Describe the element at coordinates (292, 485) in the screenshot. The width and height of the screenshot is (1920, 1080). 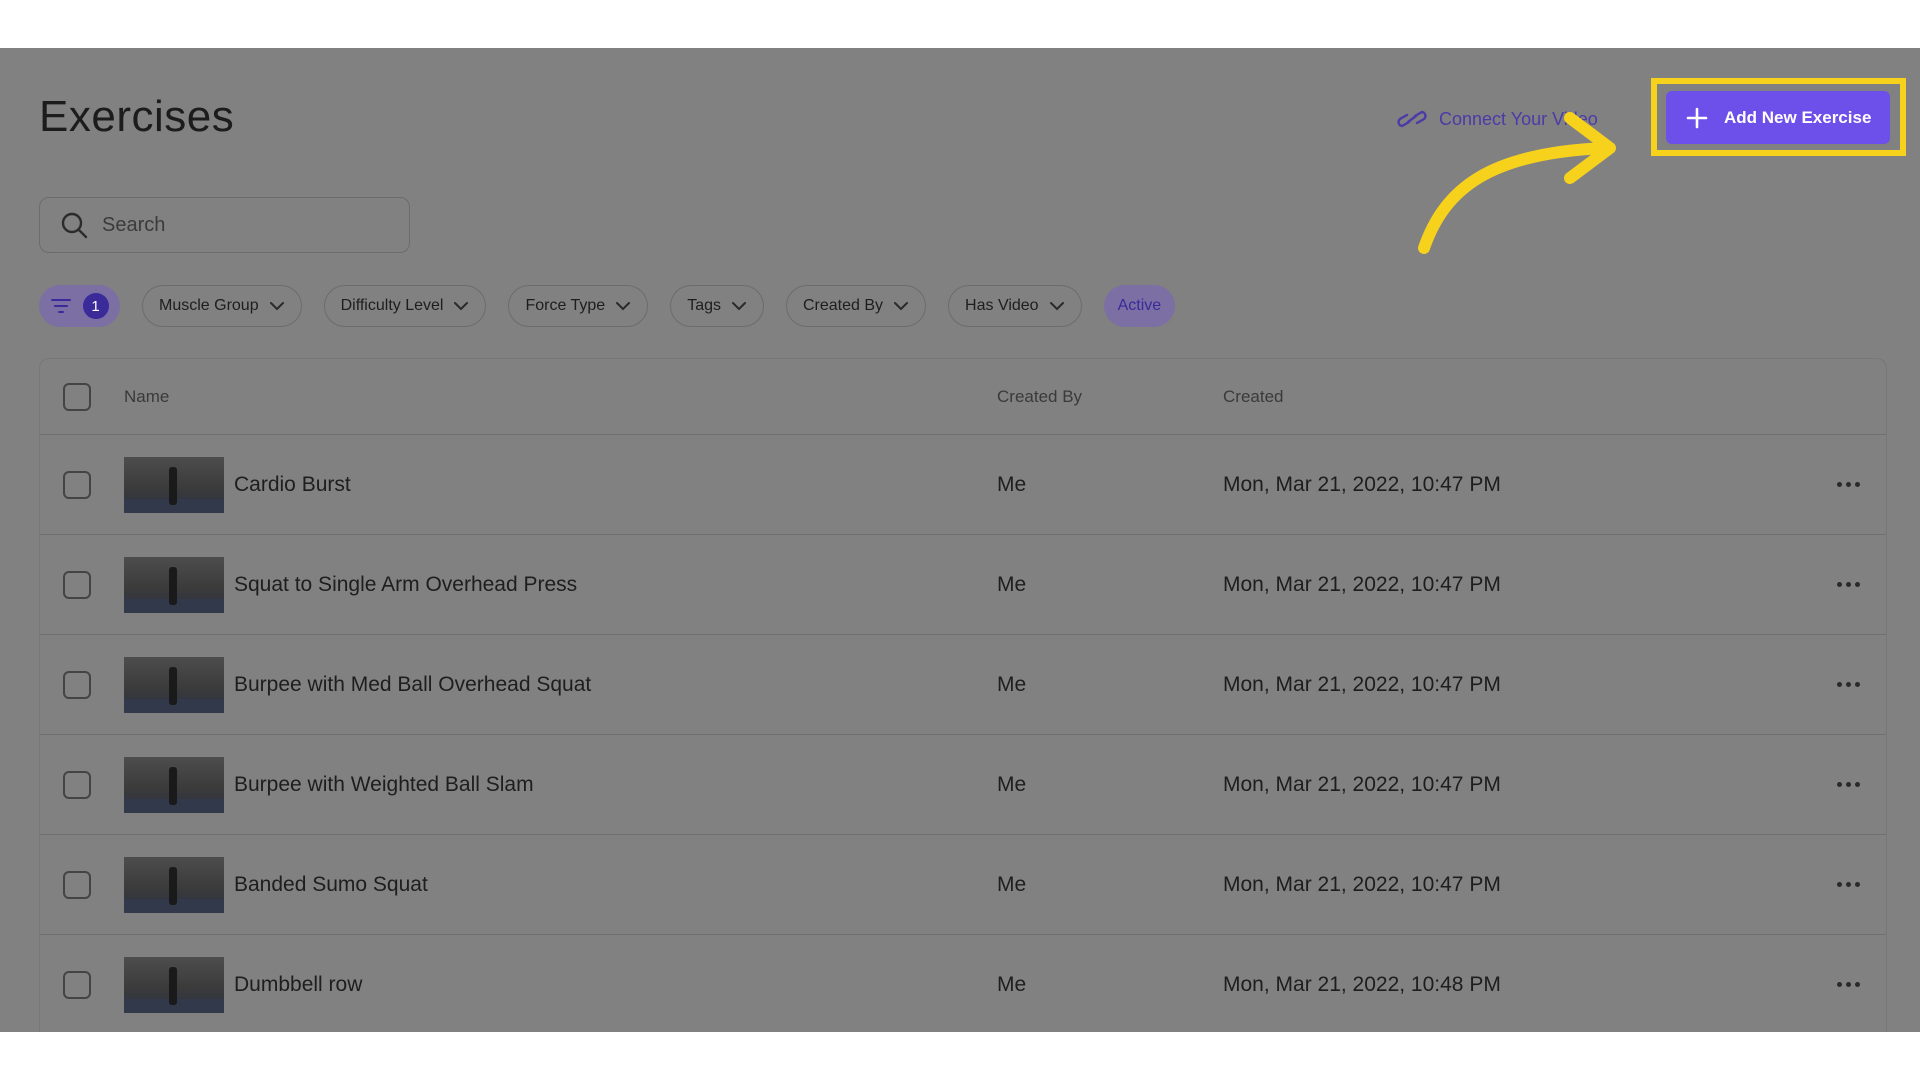
I see `exercise-name: Cardio Burst` at that location.